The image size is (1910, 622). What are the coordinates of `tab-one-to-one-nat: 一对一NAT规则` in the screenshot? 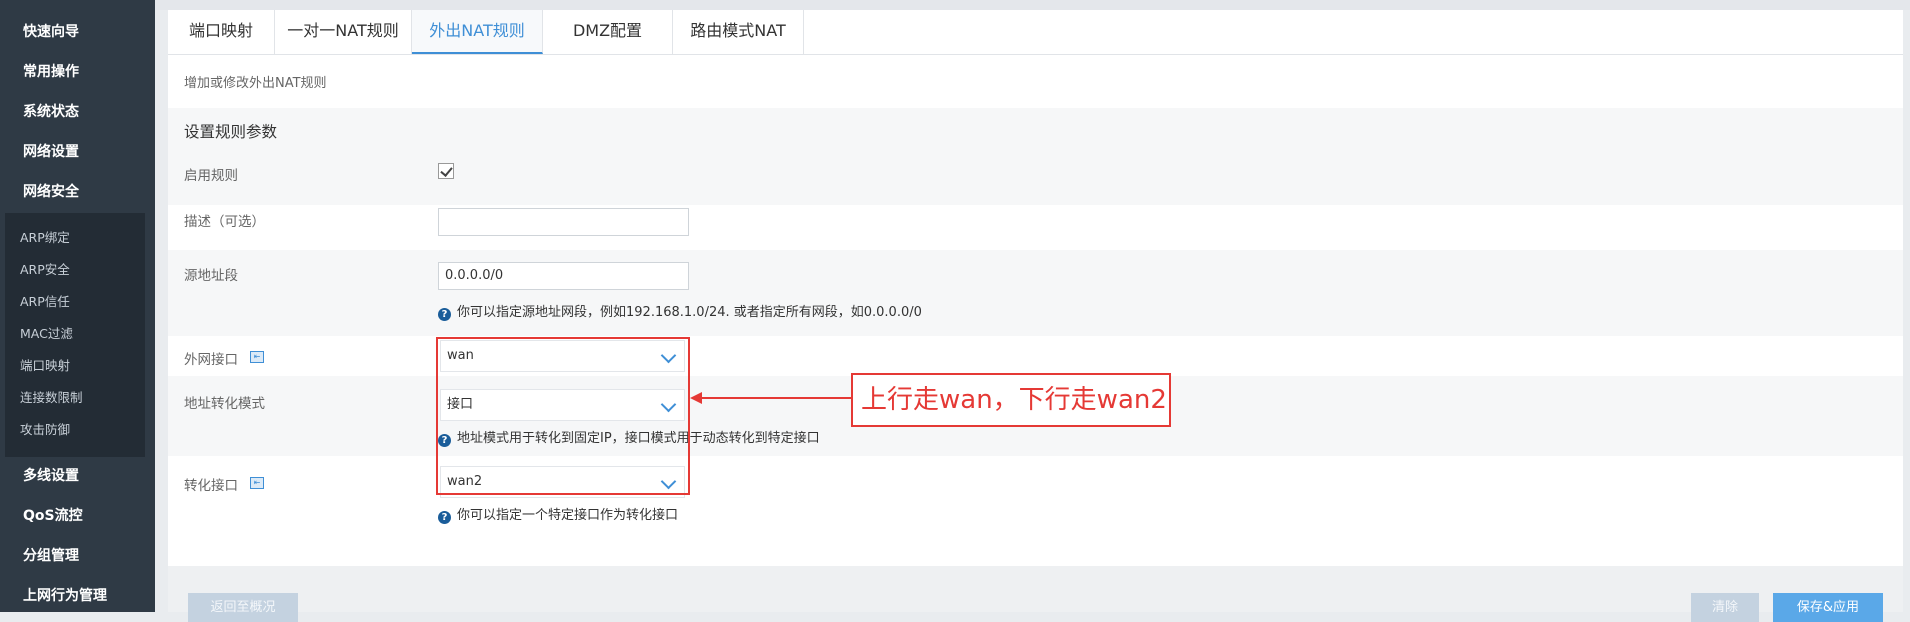 It's located at (343, 32).